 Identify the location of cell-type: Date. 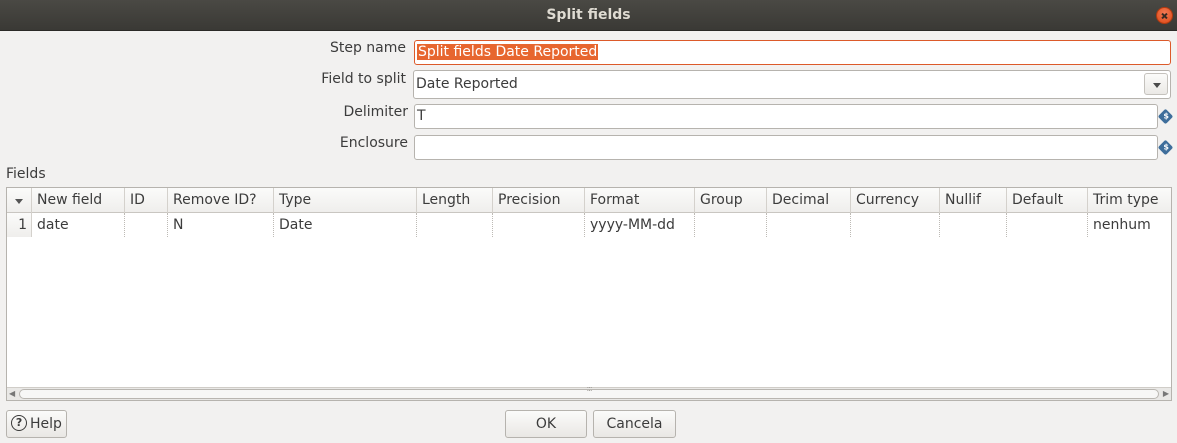
(345, 225).